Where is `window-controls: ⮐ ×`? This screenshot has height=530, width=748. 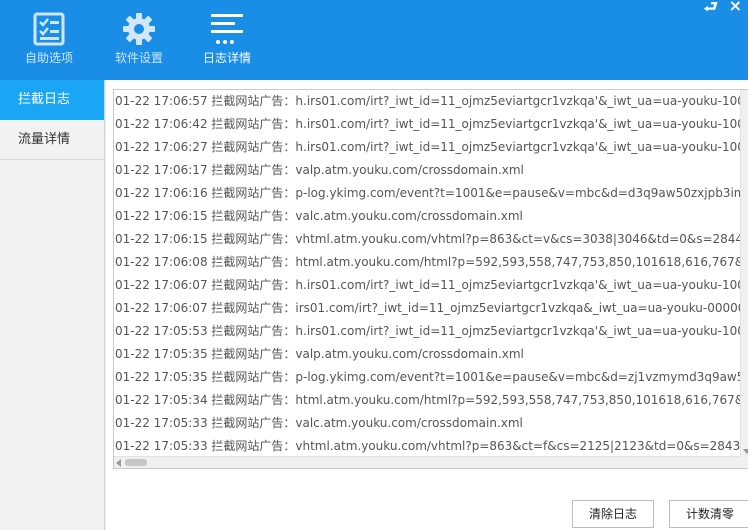
window-controls: ⮐ × is located at coordinates (718, 8).